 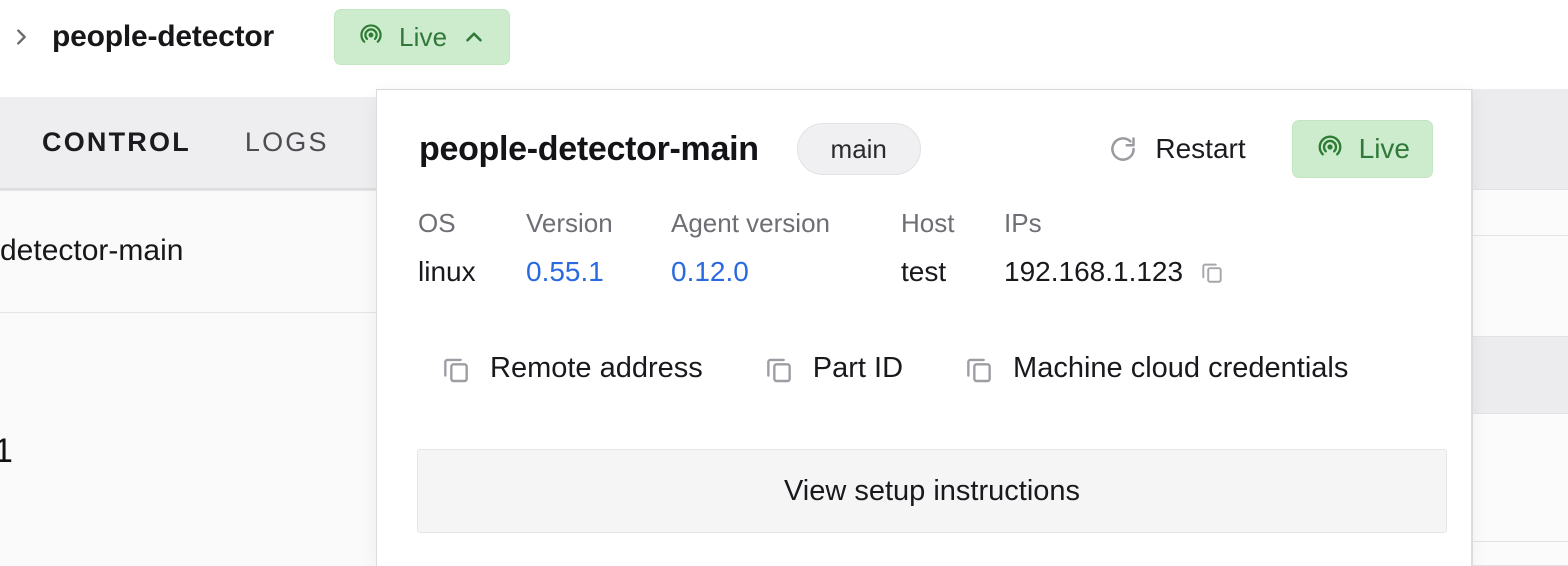 What do you see at coordinates (437, 223) in the screenshot?
I see `meta-label: OS` at bounding box center [437, 223].